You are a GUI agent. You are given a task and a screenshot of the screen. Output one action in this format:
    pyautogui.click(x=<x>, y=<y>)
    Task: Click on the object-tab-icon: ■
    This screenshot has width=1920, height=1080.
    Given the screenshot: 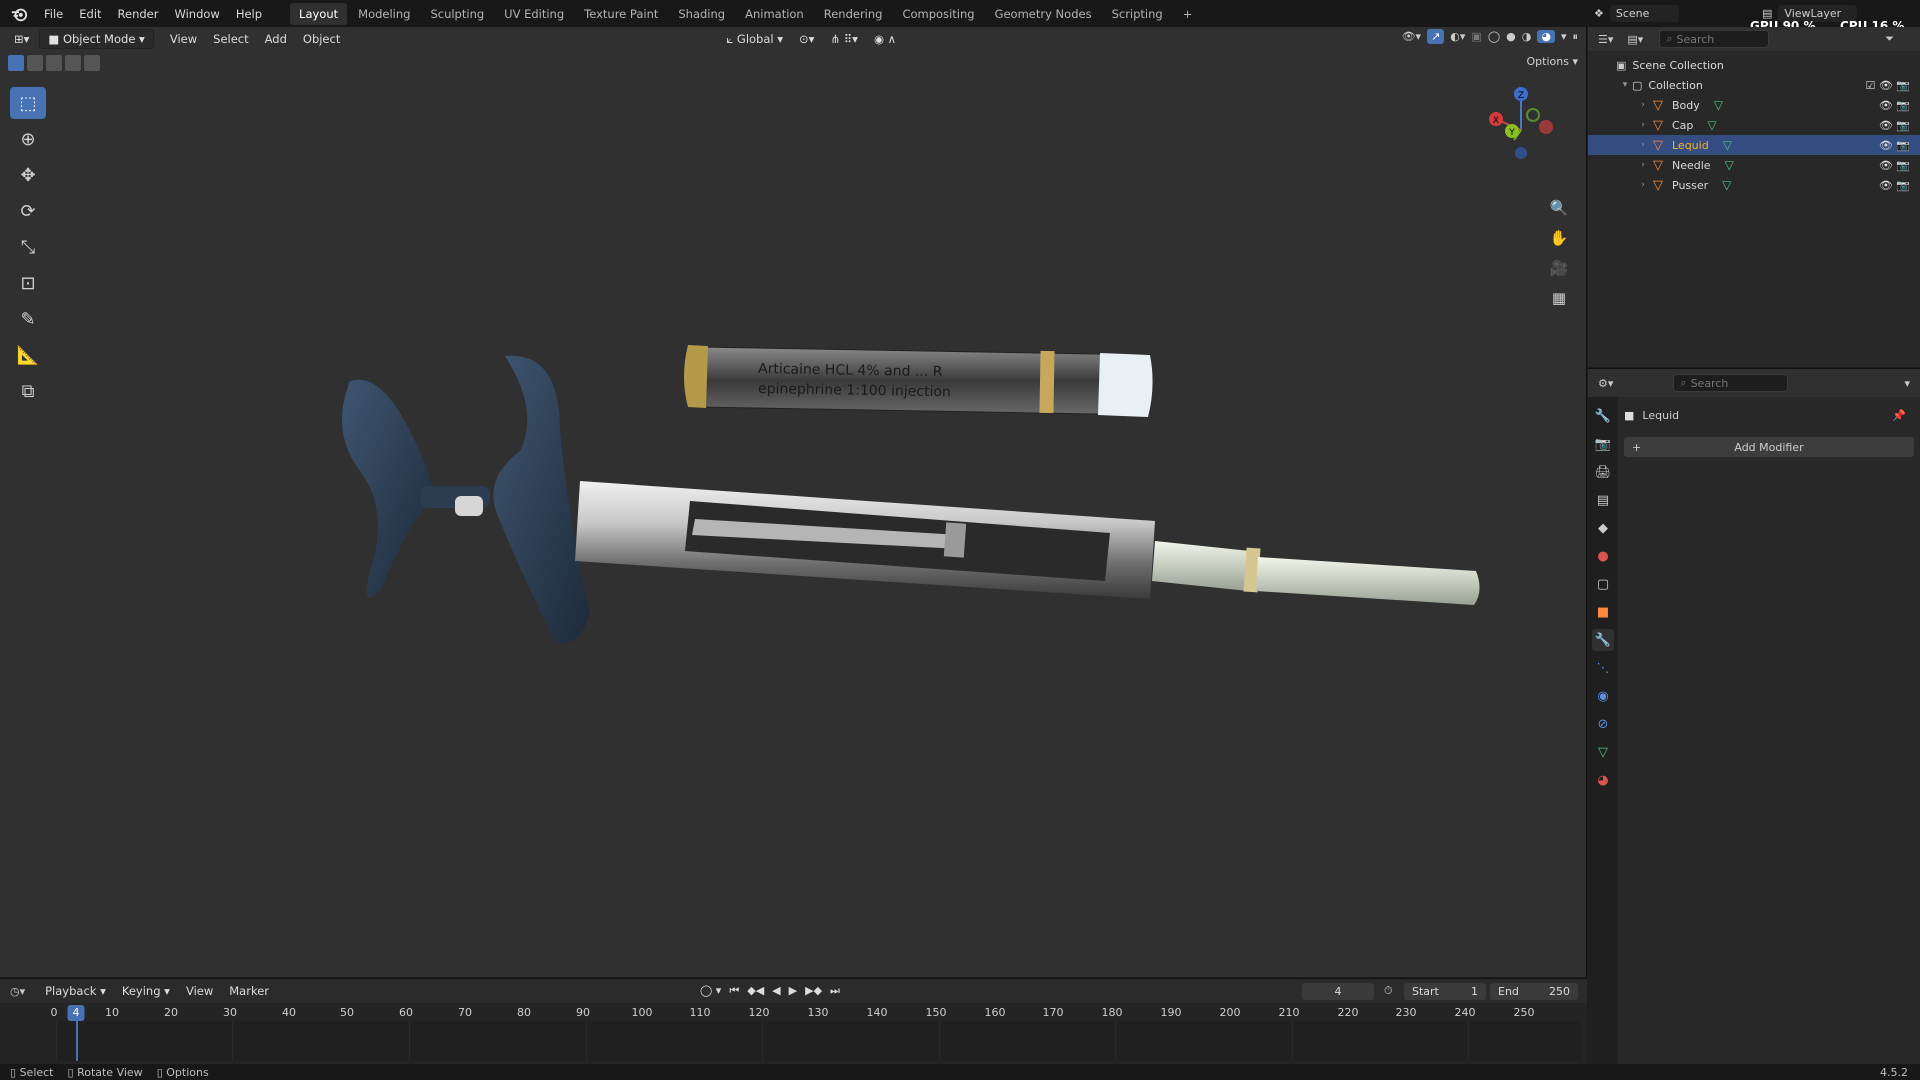 What is the action you would take?
    pyautogui.click(x=1603, y=612)
    